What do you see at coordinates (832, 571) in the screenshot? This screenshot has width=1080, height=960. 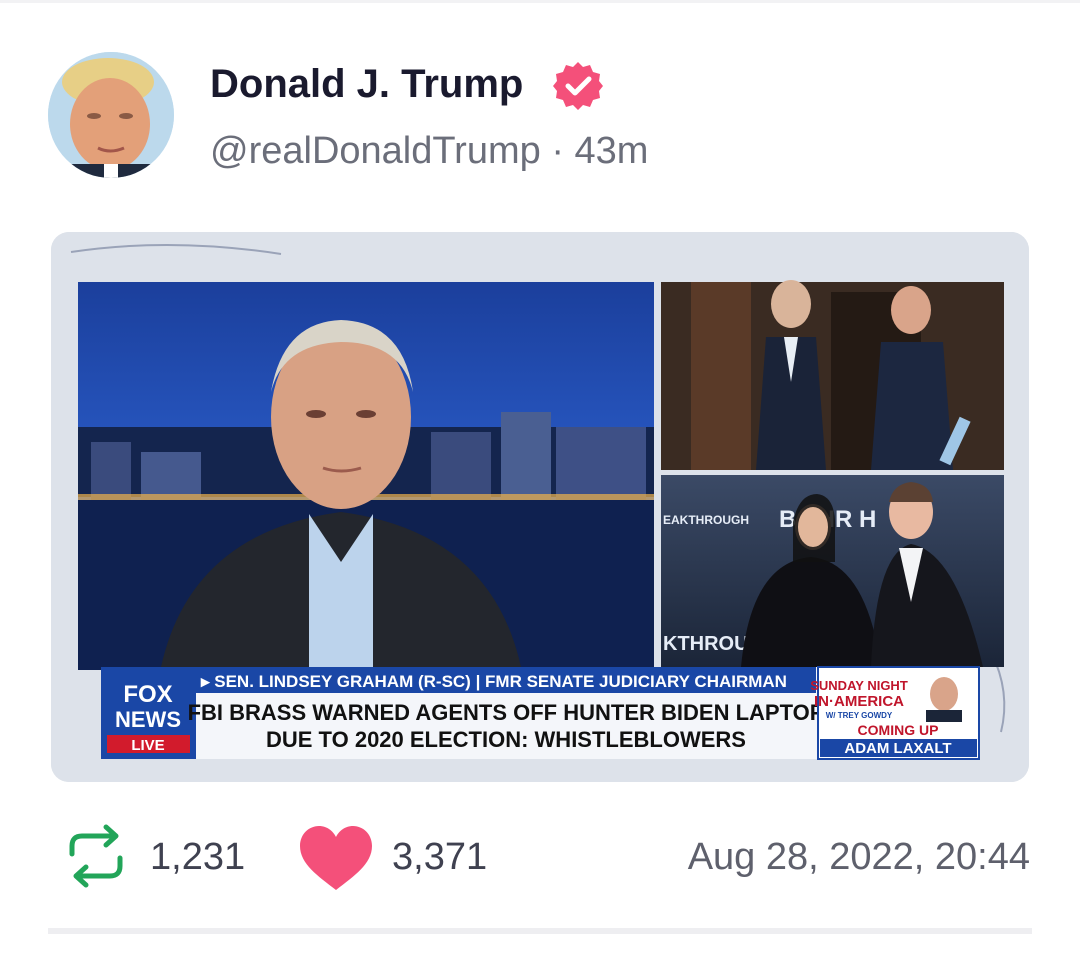 I see `event-photo-panel: EAKTHROUGH B THR H KTHROUG` at bounding box center [832, 571].